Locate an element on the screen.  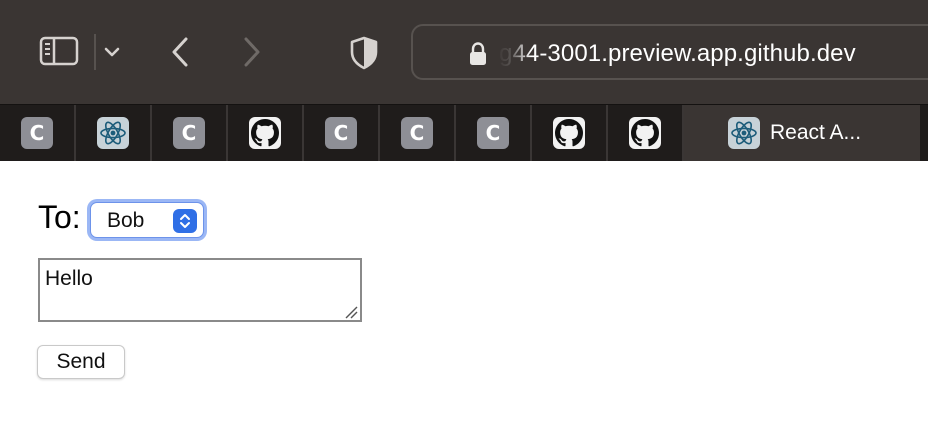
tab-bar: React A... C C C C C is located at coordinates (464, 132).